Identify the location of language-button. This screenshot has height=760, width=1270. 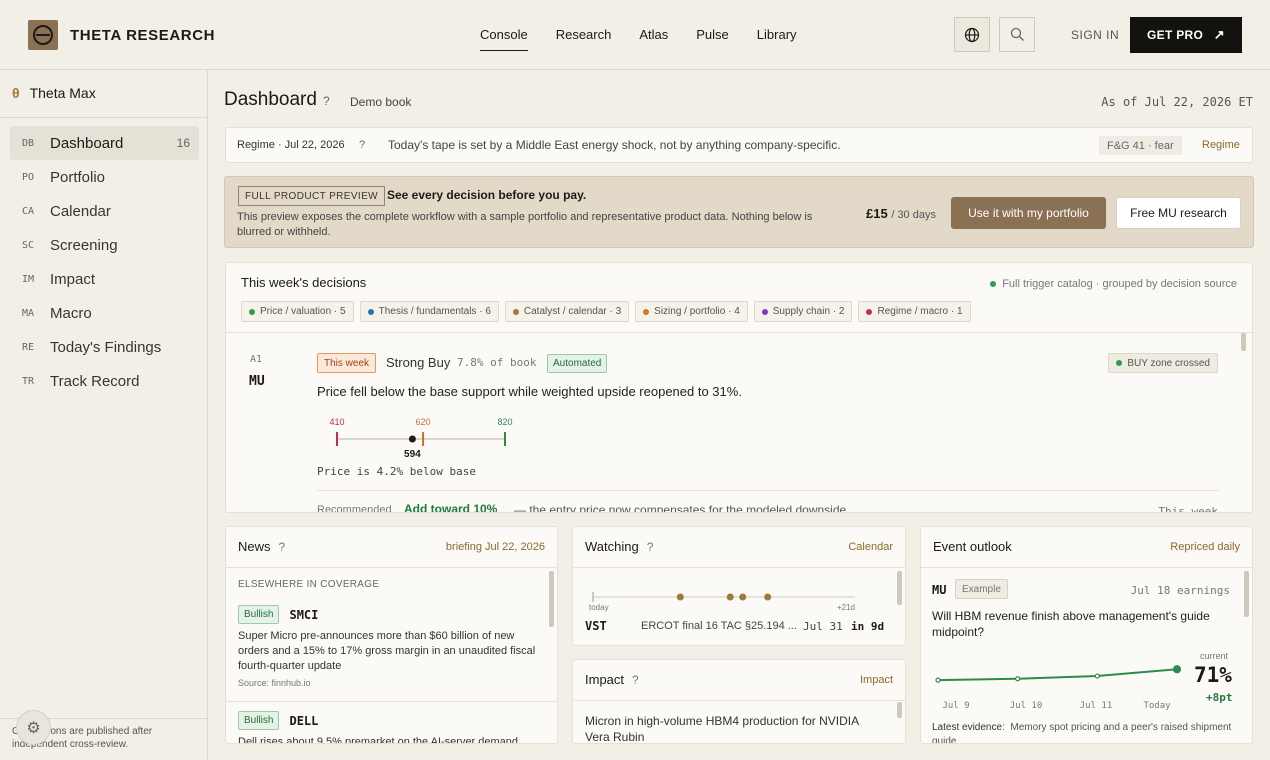
(972, 34).